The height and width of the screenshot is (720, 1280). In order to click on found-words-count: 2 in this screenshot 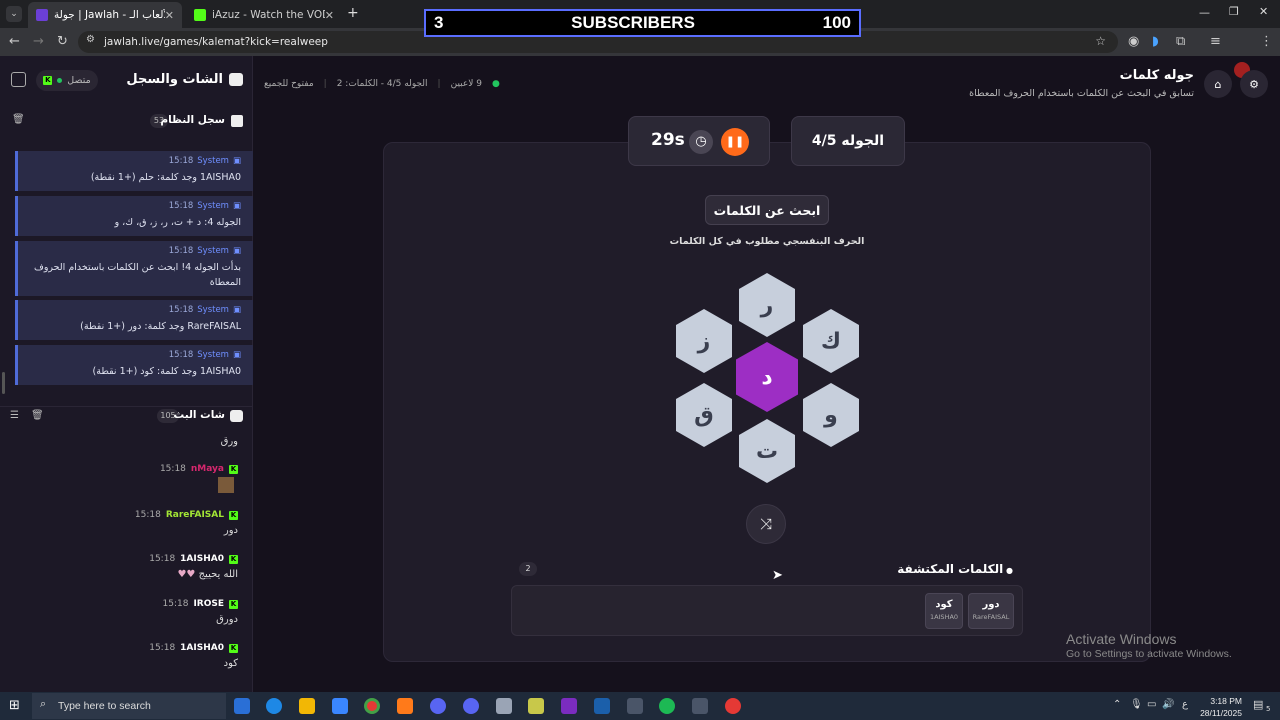, I will do `click(528, 569)`.